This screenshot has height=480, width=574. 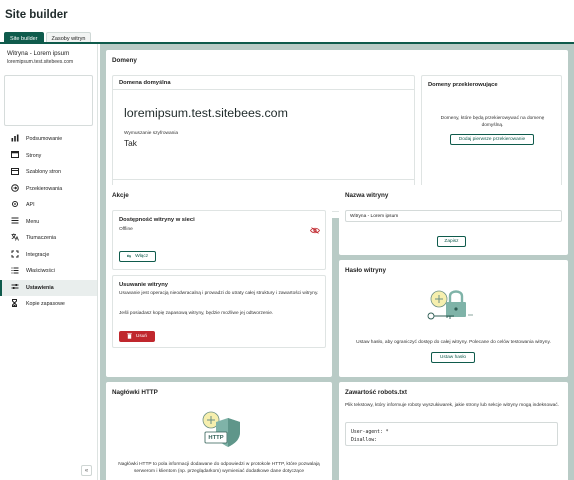 I want to click on availability-title: Dostępność witryny w sieci, so click(x=157, y=220).